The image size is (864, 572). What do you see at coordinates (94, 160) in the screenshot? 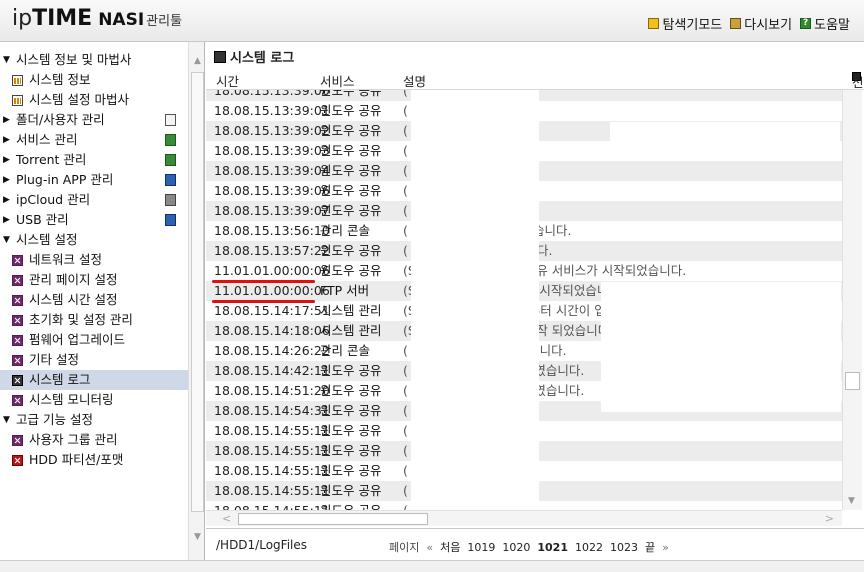
I see `sidebar-item: ▶ Torrent 관리` at bounding box center [94, 160].